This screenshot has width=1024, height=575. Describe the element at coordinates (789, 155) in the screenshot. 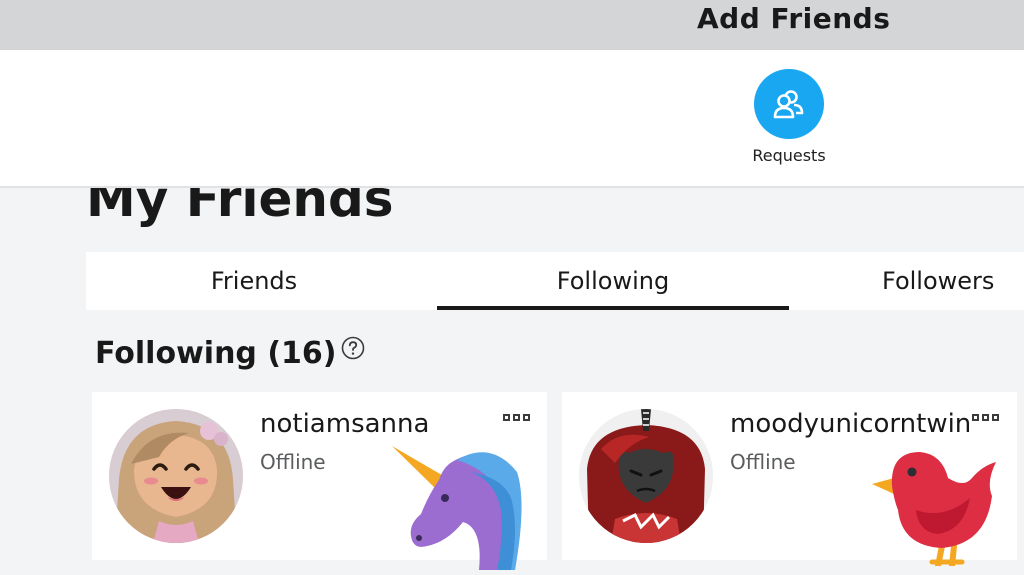

I see `requests-label: Requests` at that location.